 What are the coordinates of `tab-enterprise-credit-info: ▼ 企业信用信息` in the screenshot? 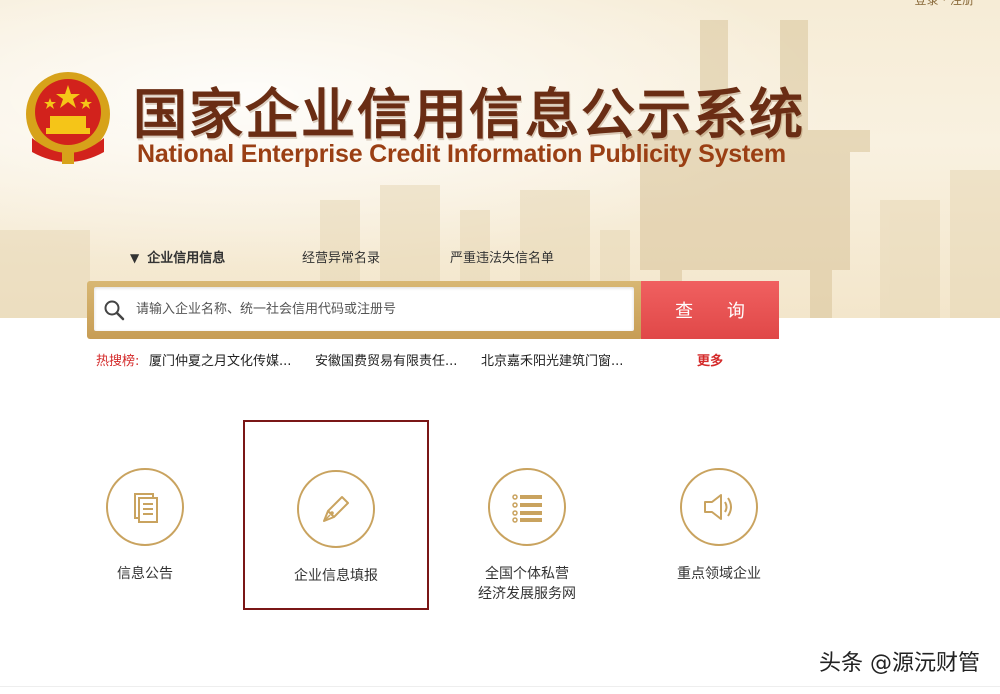 It's located at (177, 256).